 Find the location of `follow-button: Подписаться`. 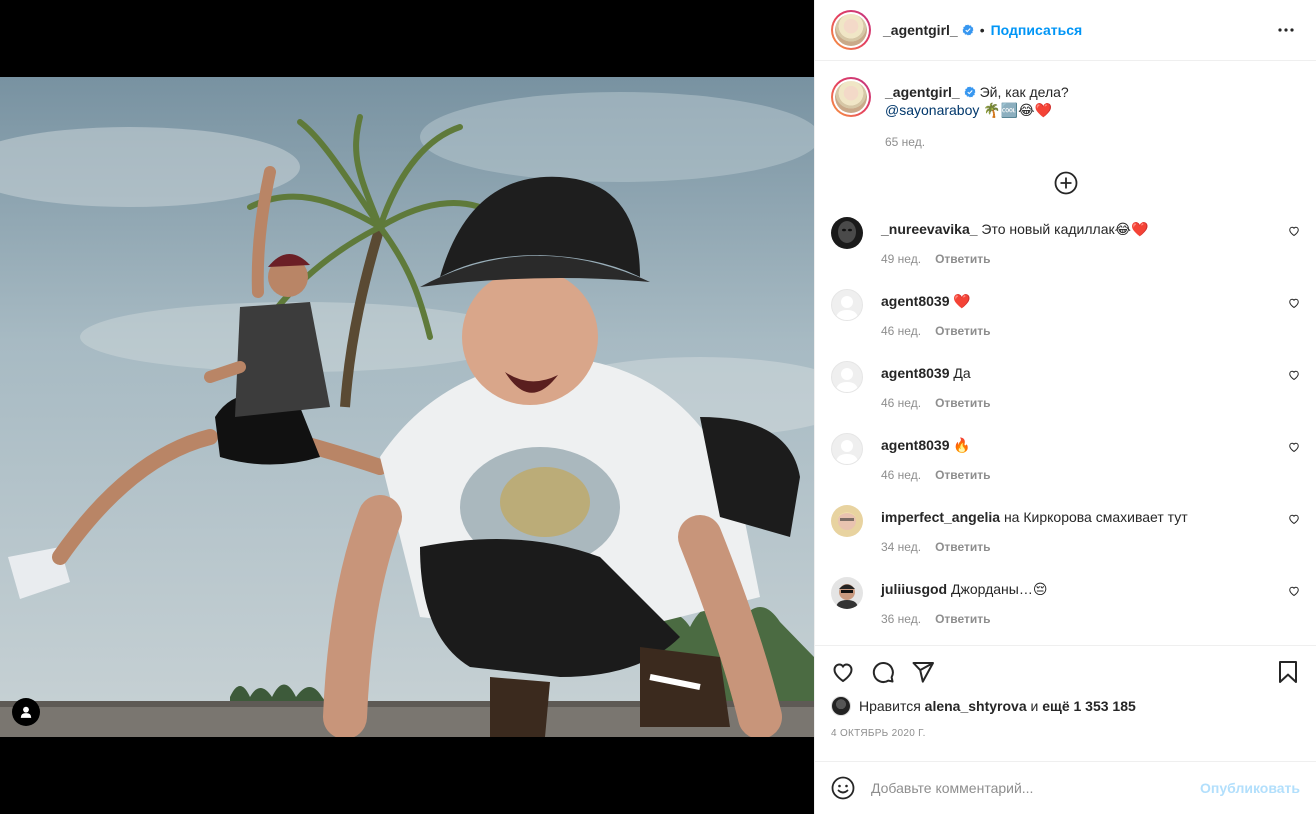

follow-button: Подписаться is located at coordinates (1037, 30).